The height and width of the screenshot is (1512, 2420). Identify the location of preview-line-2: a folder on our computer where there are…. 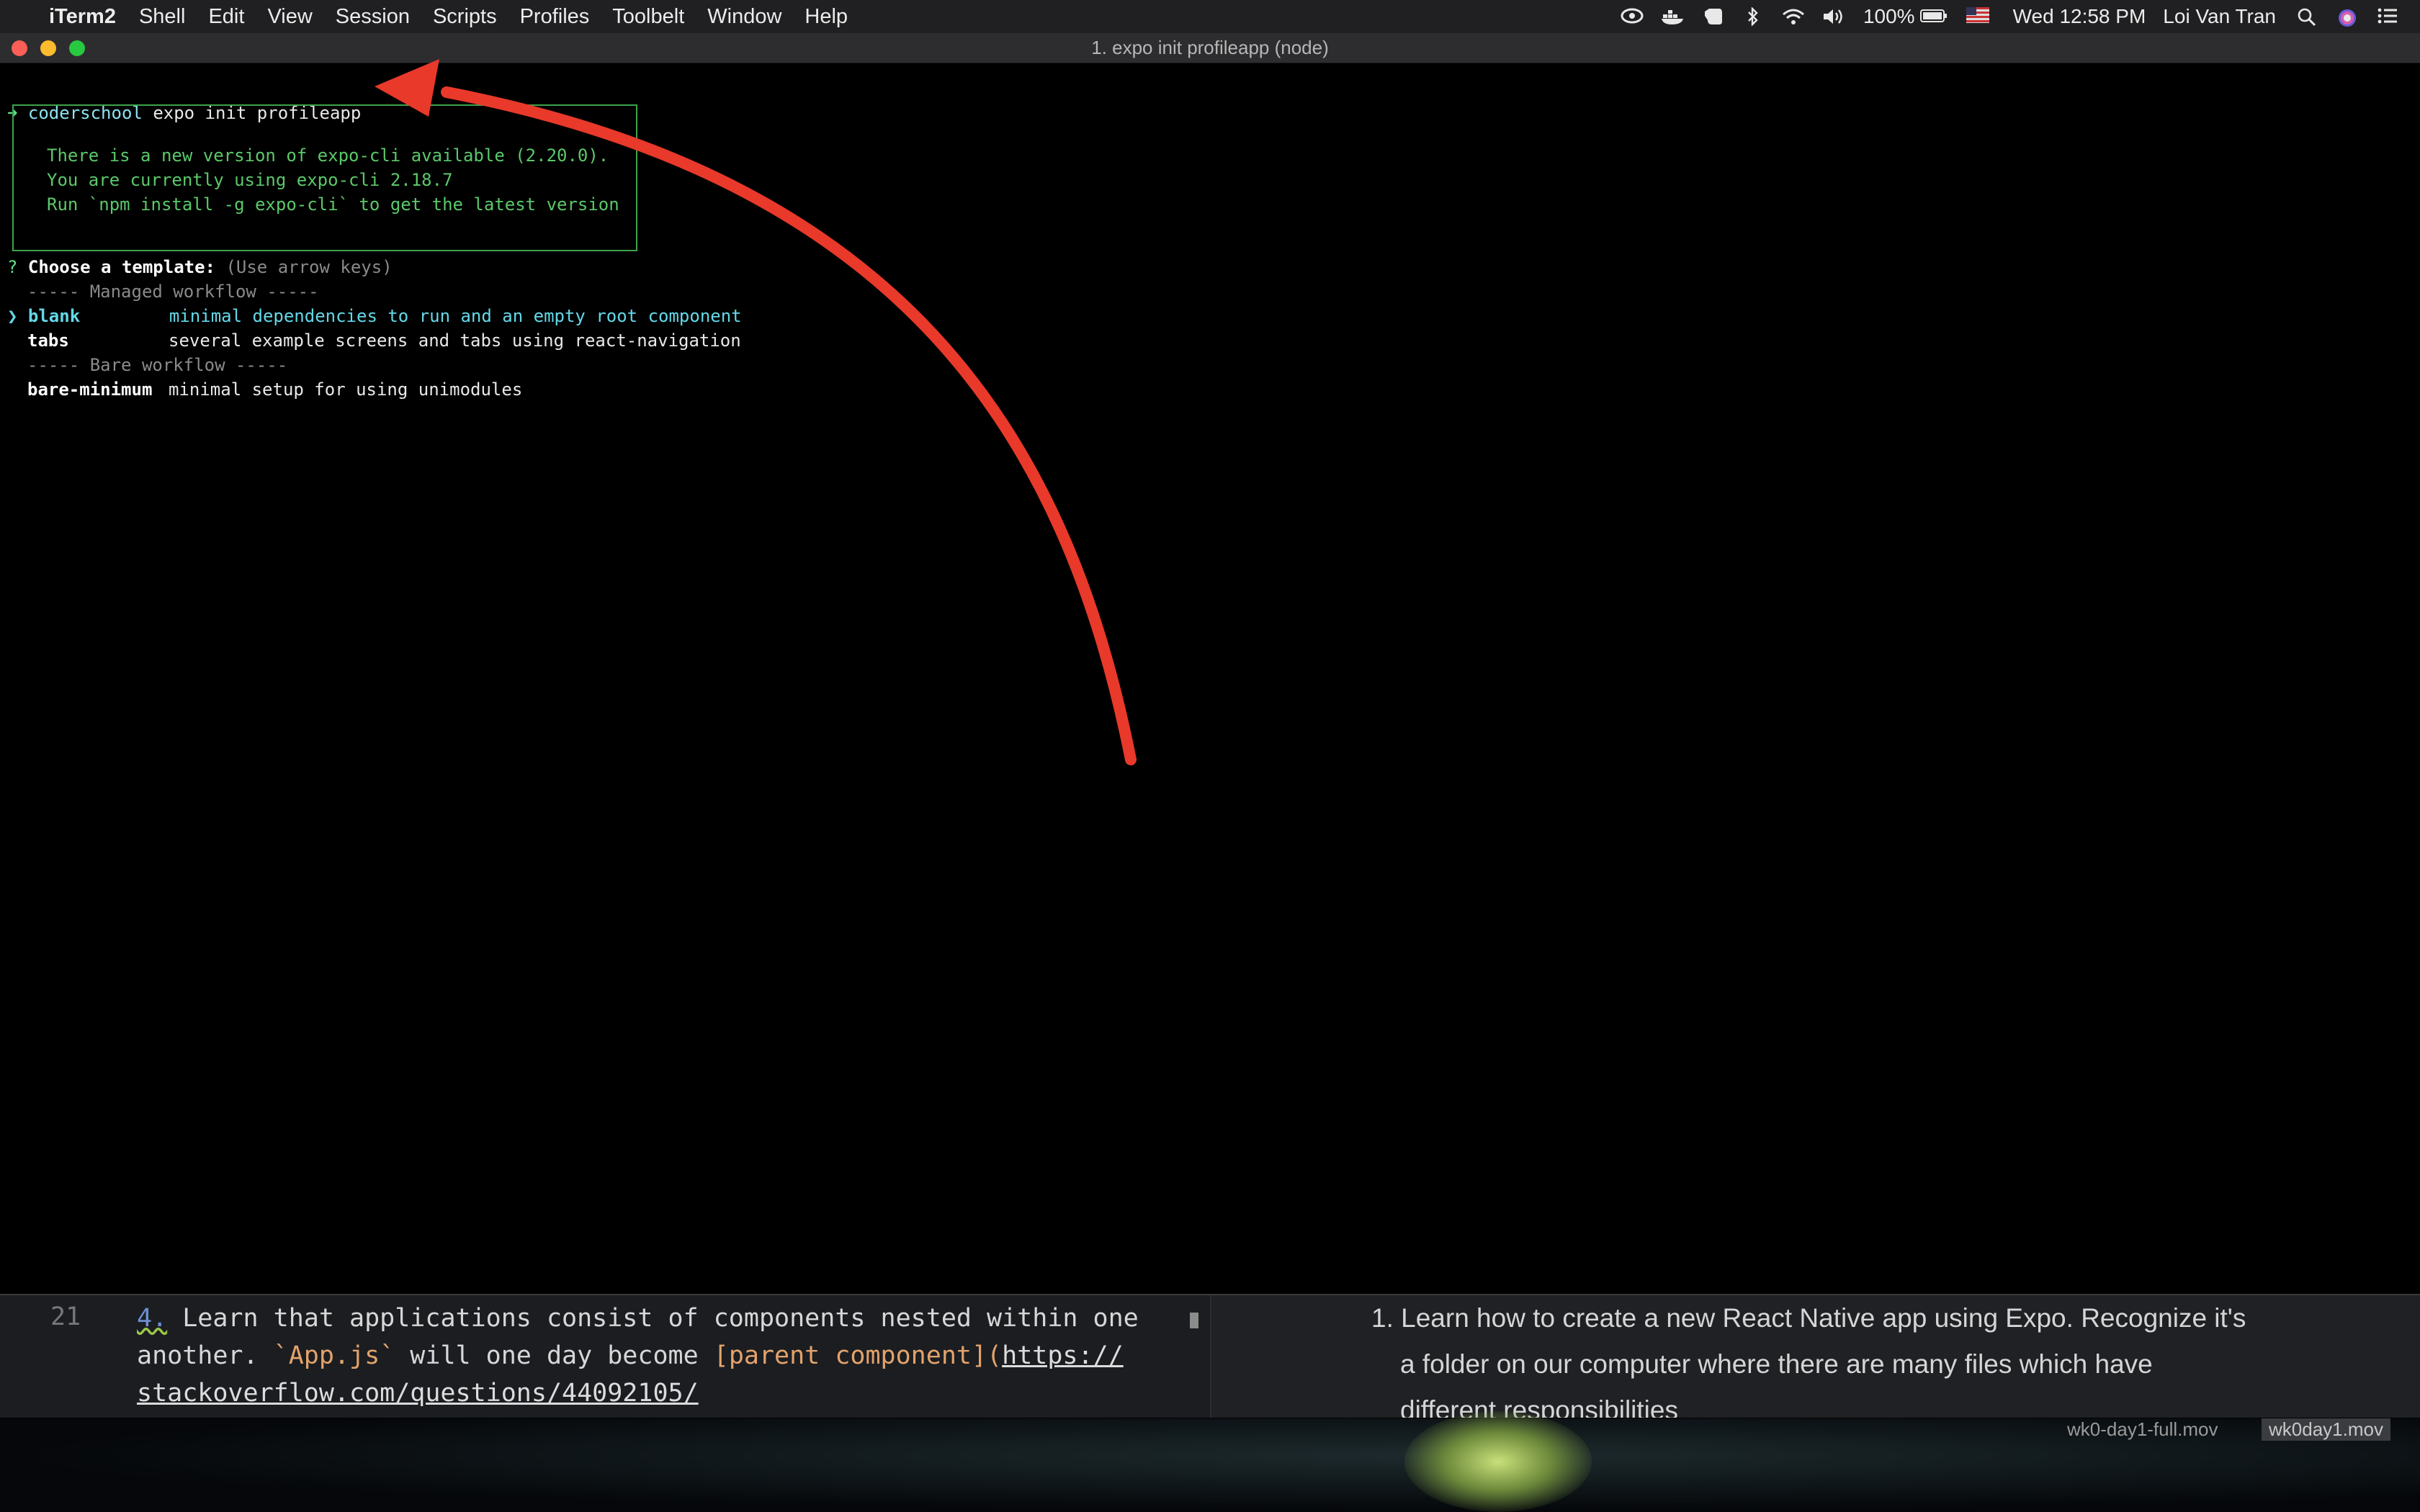
(1776, 1364).